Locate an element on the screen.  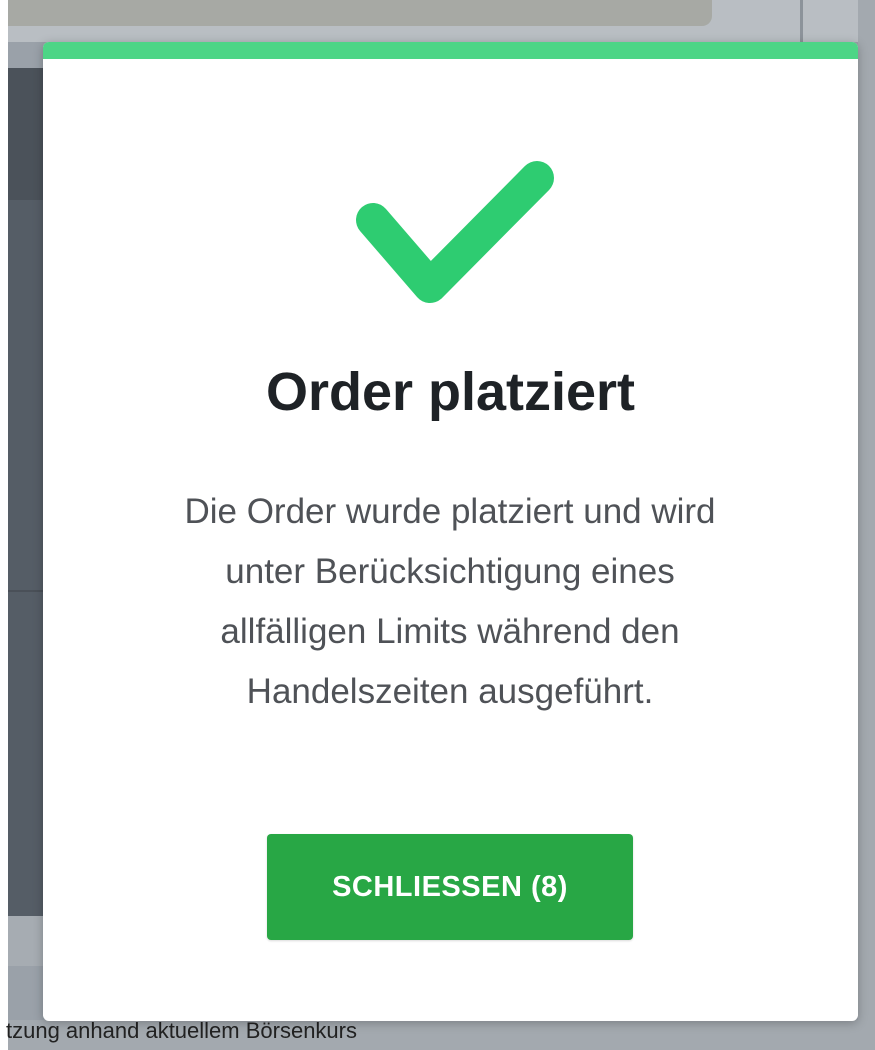
background-right-column is located at coordinates (866, 525).